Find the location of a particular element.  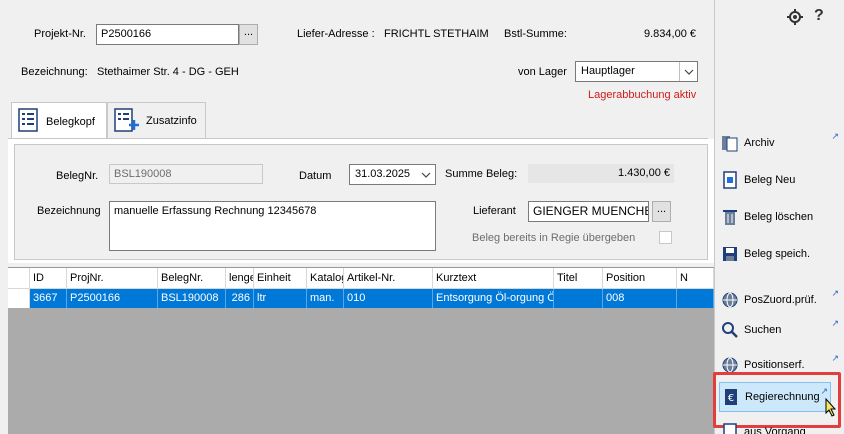

lieferant-label: Lieferant is located at coordinates (494, 211).